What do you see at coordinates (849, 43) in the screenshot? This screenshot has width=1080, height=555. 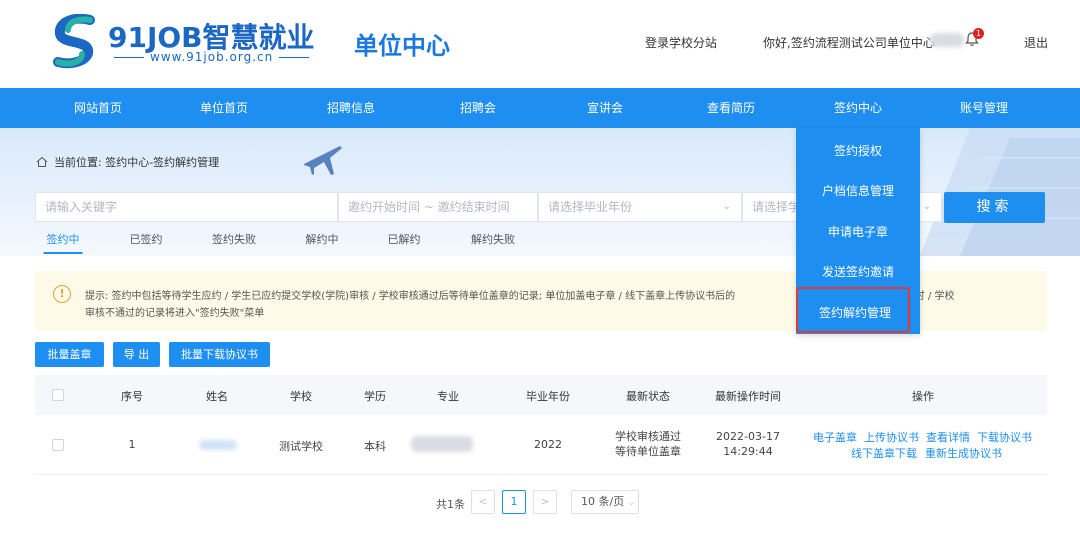 I see `greeting-text: 你好,签约流程测试公司单位中心` at bounding box center [849, 43].